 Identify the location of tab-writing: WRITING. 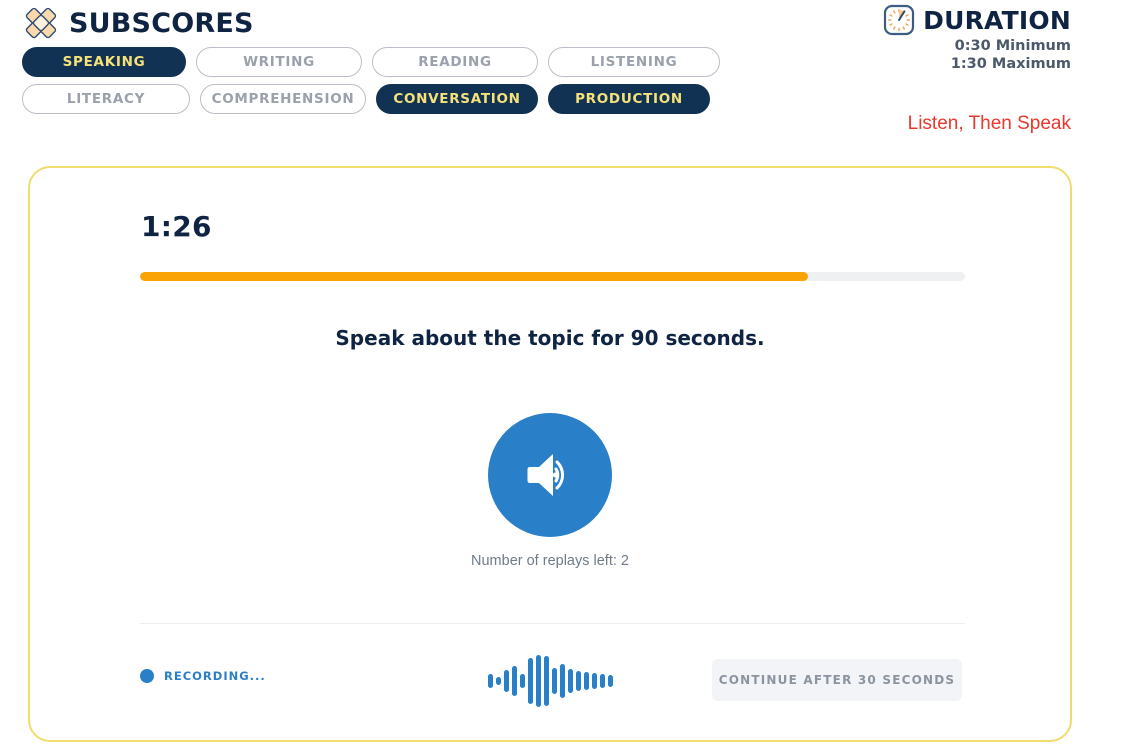
(279, 62).